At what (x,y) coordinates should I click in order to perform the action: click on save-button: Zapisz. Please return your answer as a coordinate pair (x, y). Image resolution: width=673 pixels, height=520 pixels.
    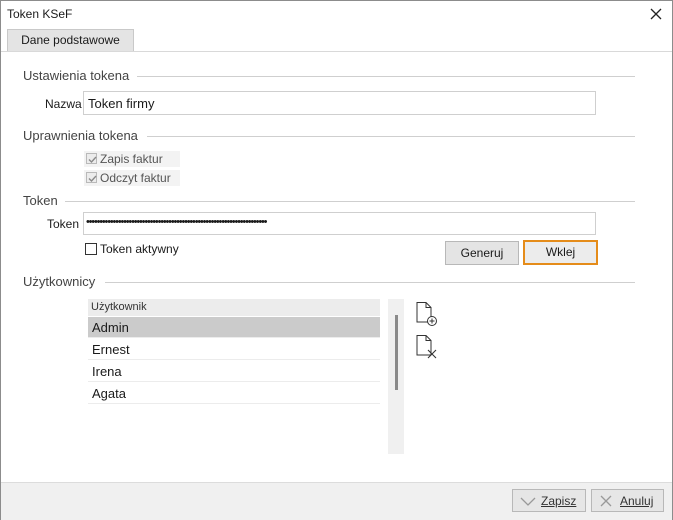
    Looking at the image, I should click on (549, 500).